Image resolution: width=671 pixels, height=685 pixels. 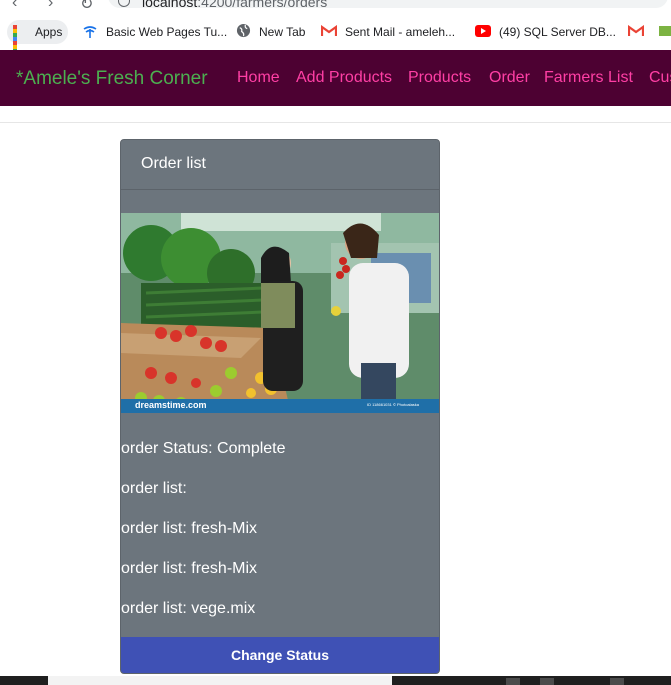 What do you see at coordinates (188, 608) in the screenshot?
I see `order-list-line: order list: vege.mix` at bounding box center [188, 608].